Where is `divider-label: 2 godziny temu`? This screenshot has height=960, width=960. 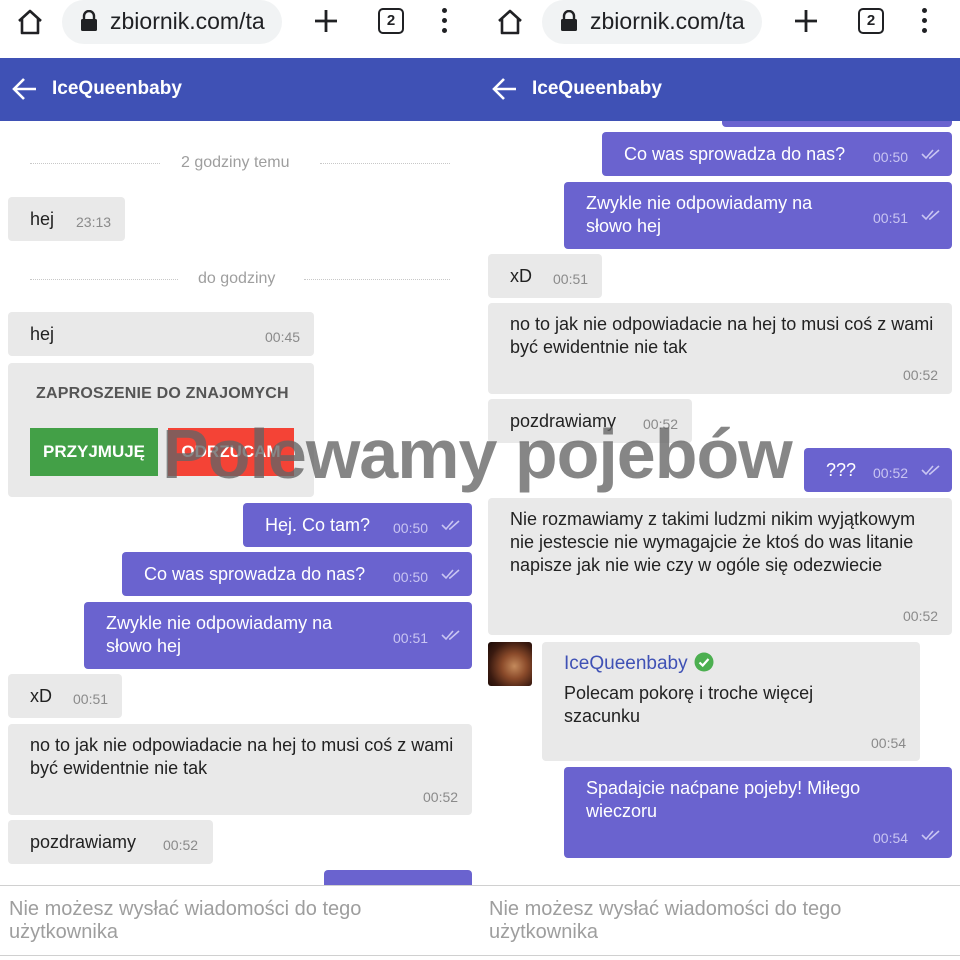 divider-label: 2 godziny temu is located at coordinates (235, 162).